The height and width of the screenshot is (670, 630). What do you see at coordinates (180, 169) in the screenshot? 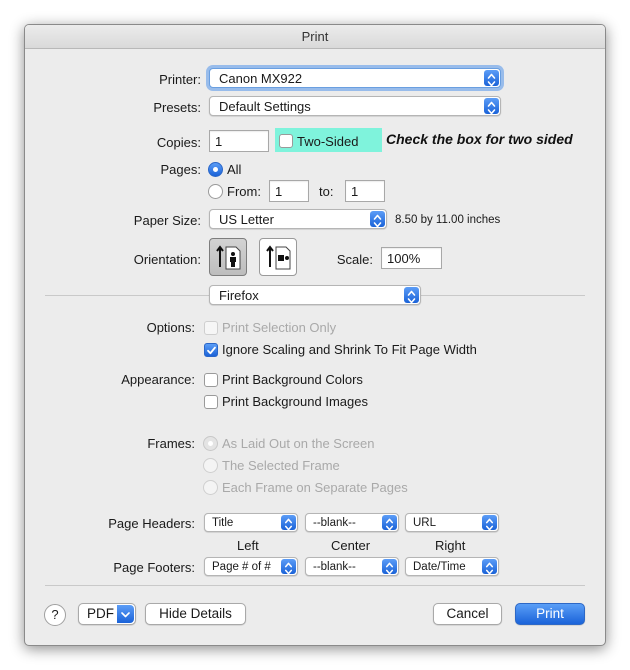
I see `pages-label: Pages:` at bounding box center [180, 169].